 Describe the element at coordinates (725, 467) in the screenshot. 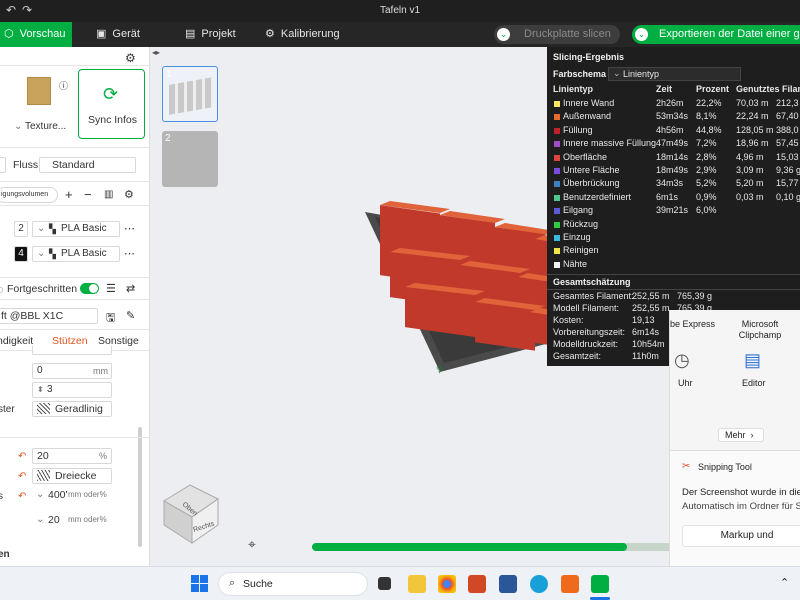

I see `toast-app-name: Snipping Tool` at that location.